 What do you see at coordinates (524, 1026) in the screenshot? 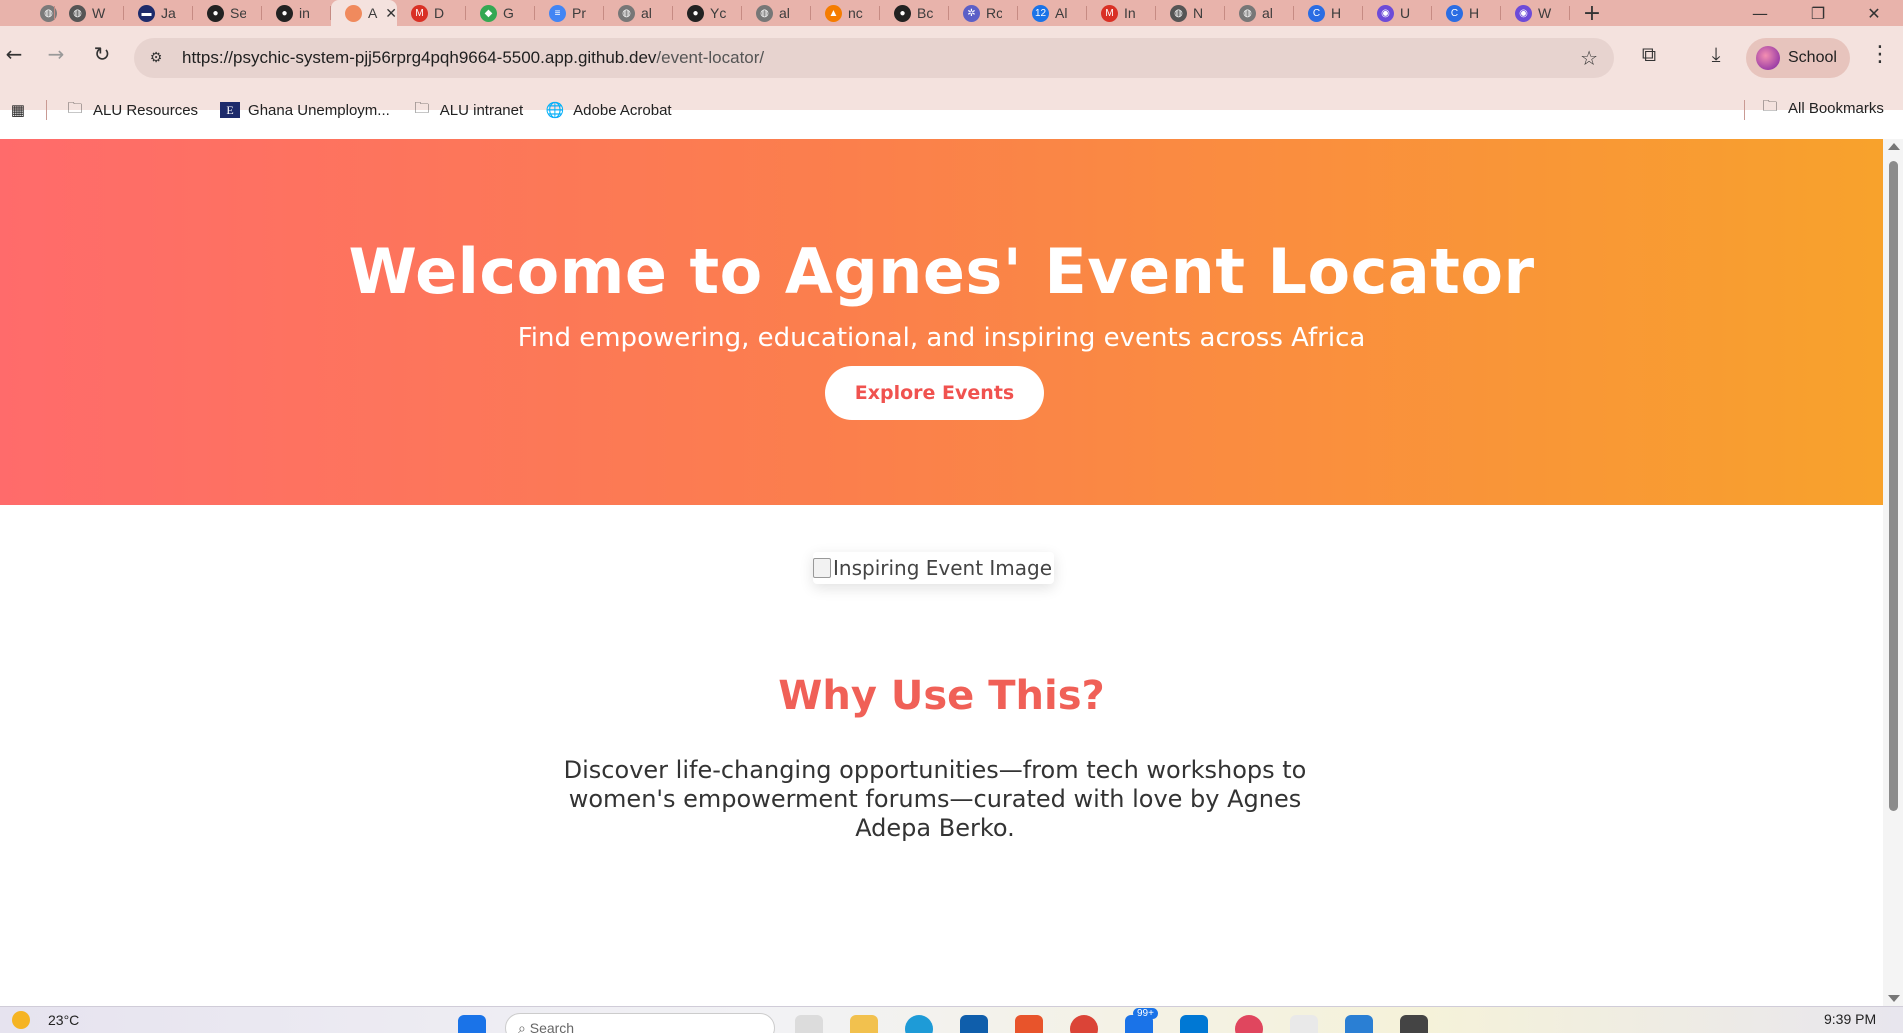
I see `search-icon: ⌕` at bounding box center [524, 1026].